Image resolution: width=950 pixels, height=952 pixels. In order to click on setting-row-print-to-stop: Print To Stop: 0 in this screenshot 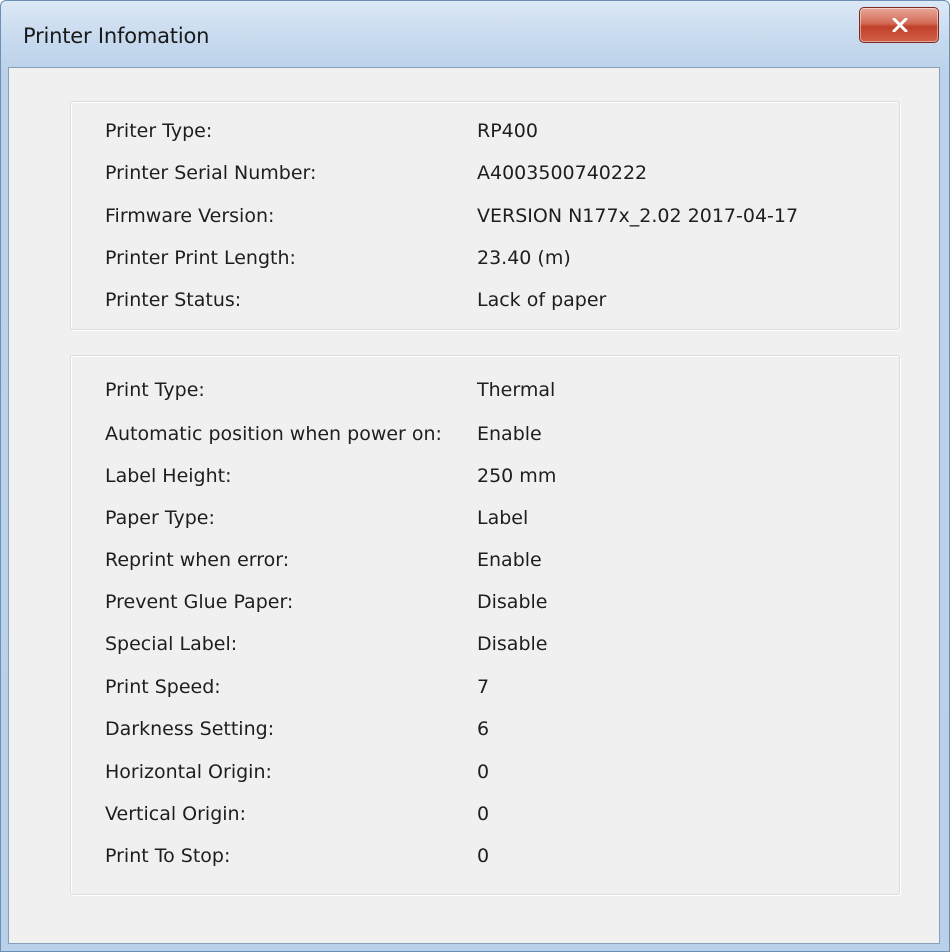, I will do `click(485, 858)`.